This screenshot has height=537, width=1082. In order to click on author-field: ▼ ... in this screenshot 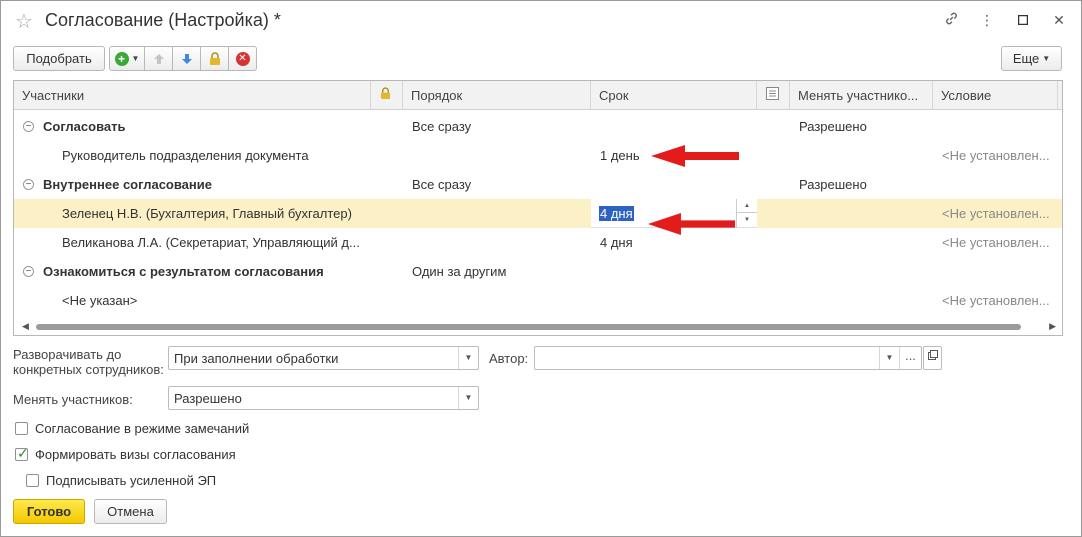, I will do `click(728, 358)`.